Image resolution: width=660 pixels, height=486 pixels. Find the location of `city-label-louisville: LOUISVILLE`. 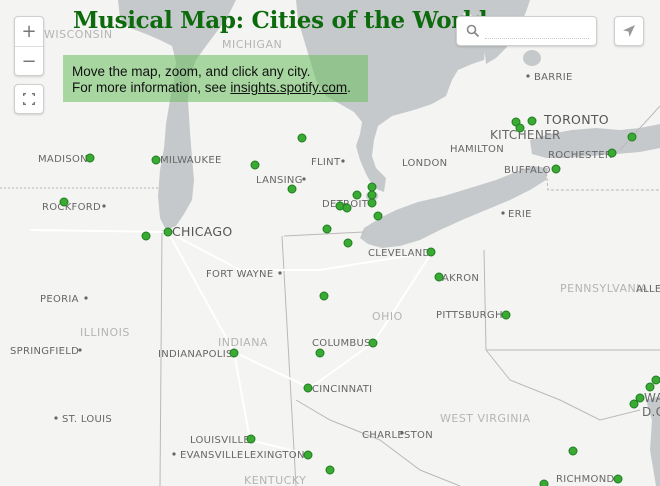

city-label-louisville: LOUISVILLE is located at coordinates (220, 440).